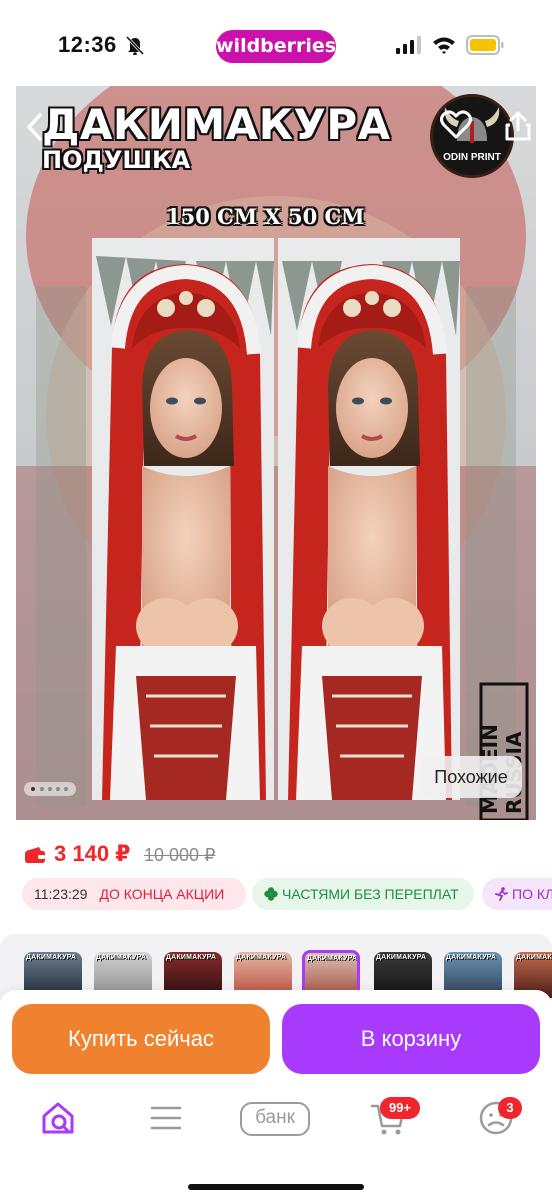 The height and width of the screenshot is (1200, 552). I want to click on bell-slash-icon, so click(135, 45).